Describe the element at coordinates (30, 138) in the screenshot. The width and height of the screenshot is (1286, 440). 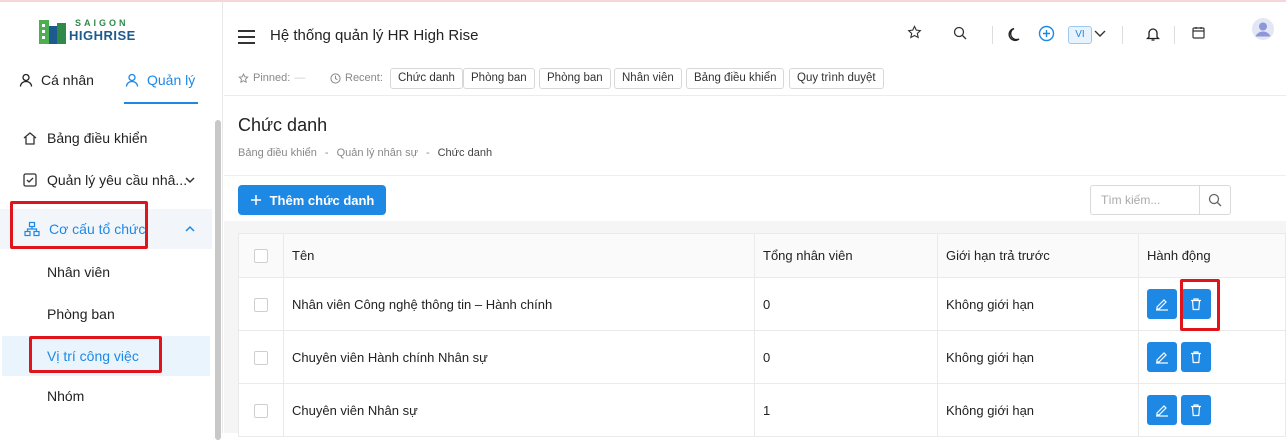
I see `home-icon` at that location.